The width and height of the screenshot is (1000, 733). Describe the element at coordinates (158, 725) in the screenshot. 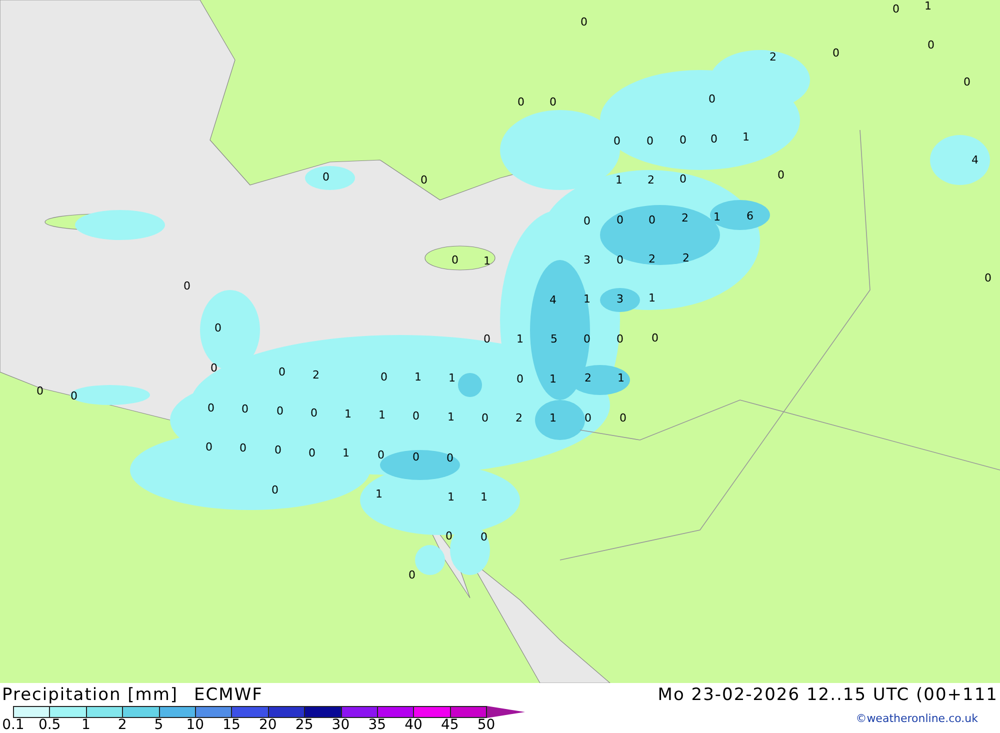

I see `scale-label: 5` at that location.